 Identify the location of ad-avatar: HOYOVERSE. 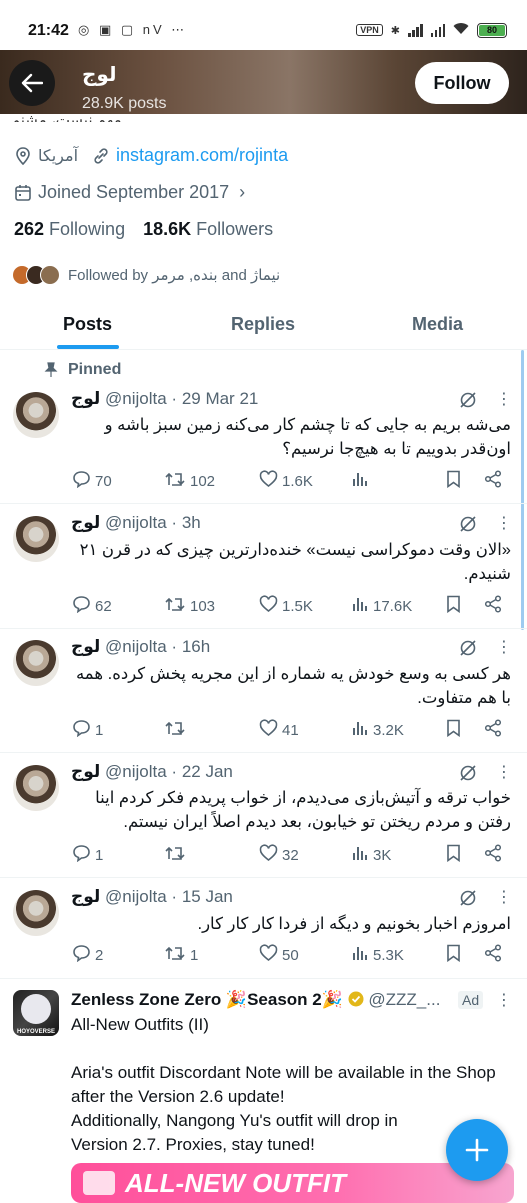
(36, 1013).